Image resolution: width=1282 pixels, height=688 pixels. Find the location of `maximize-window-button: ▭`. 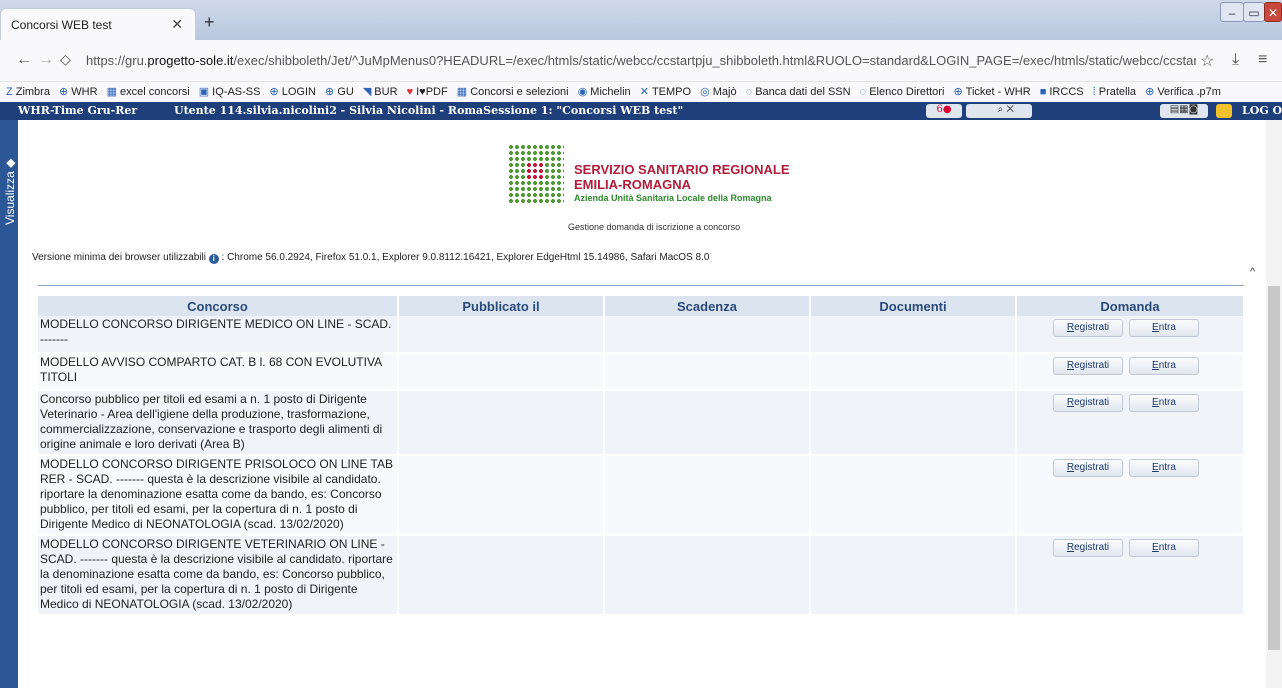

maximize-window-button: ▭ is located at coordinates (1254, 12).